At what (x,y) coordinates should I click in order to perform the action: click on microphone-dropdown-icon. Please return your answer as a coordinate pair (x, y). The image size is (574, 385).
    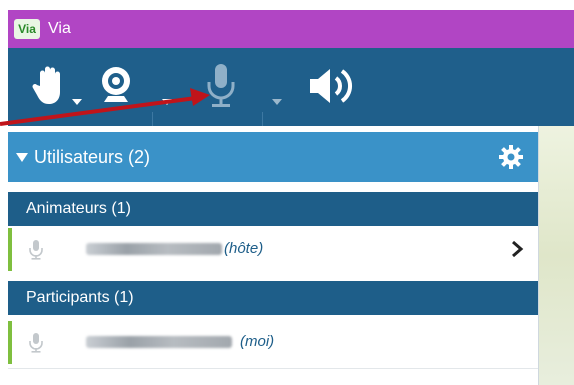
    Looking at the image, I should click on (277, 102).